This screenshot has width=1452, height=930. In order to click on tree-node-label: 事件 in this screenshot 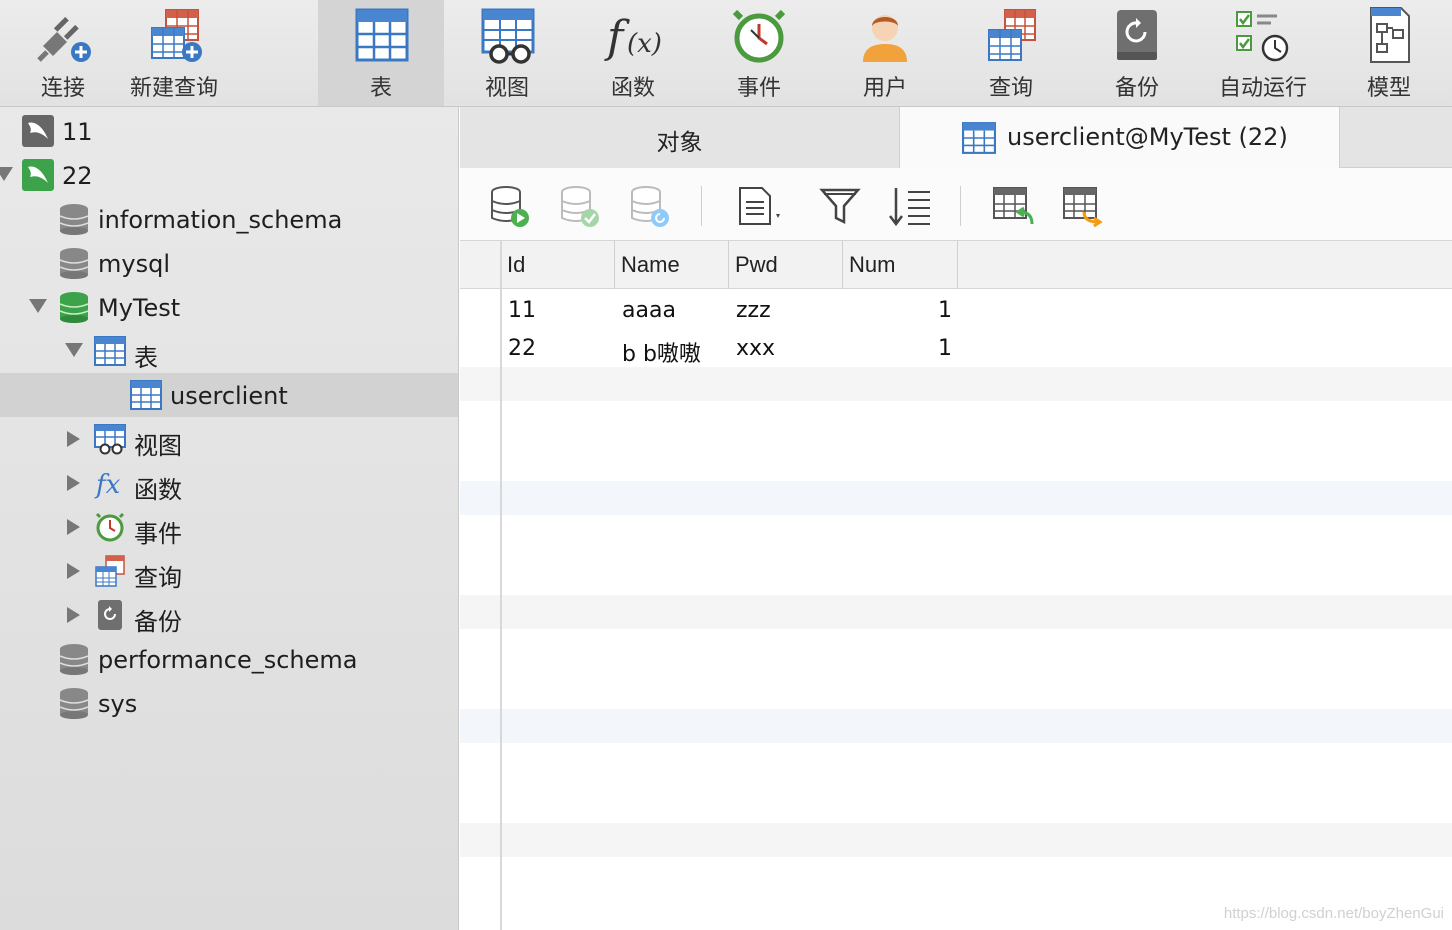, I will do `click(158, 534)`.